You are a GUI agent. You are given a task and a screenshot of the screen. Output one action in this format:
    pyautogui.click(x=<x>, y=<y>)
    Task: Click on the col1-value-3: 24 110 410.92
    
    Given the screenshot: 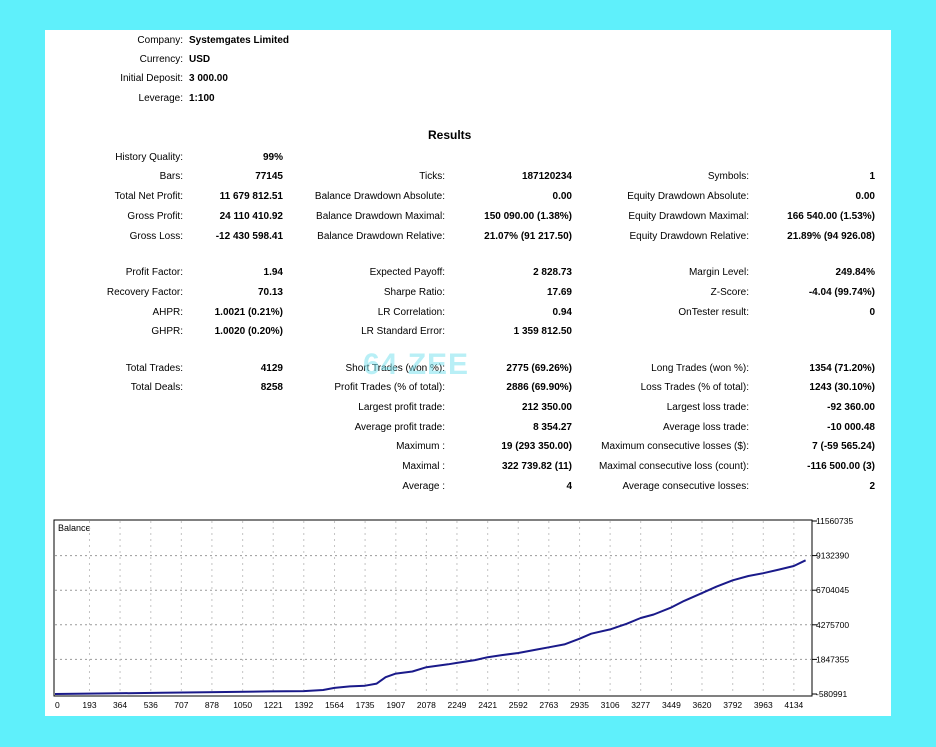 What is the action you would take?
    pyautogui.click(x=251, y=216)
    